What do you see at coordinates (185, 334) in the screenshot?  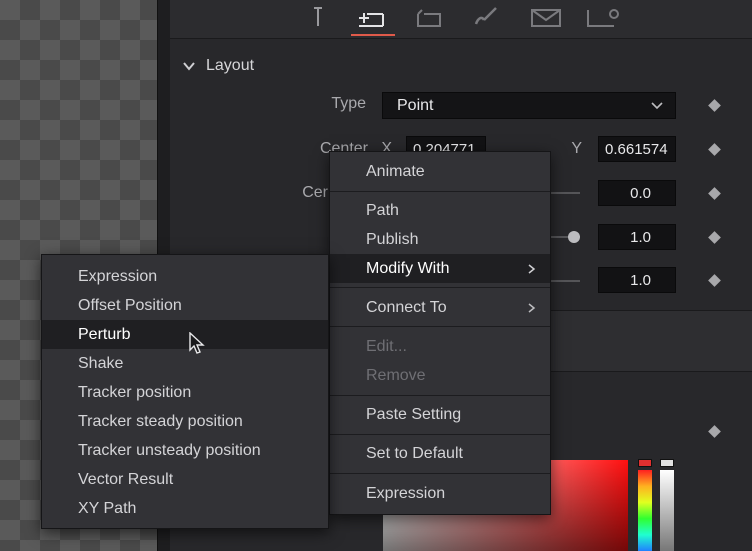 I see `submenu-item-perturb: Perturb` at bounding box center [185, 334].